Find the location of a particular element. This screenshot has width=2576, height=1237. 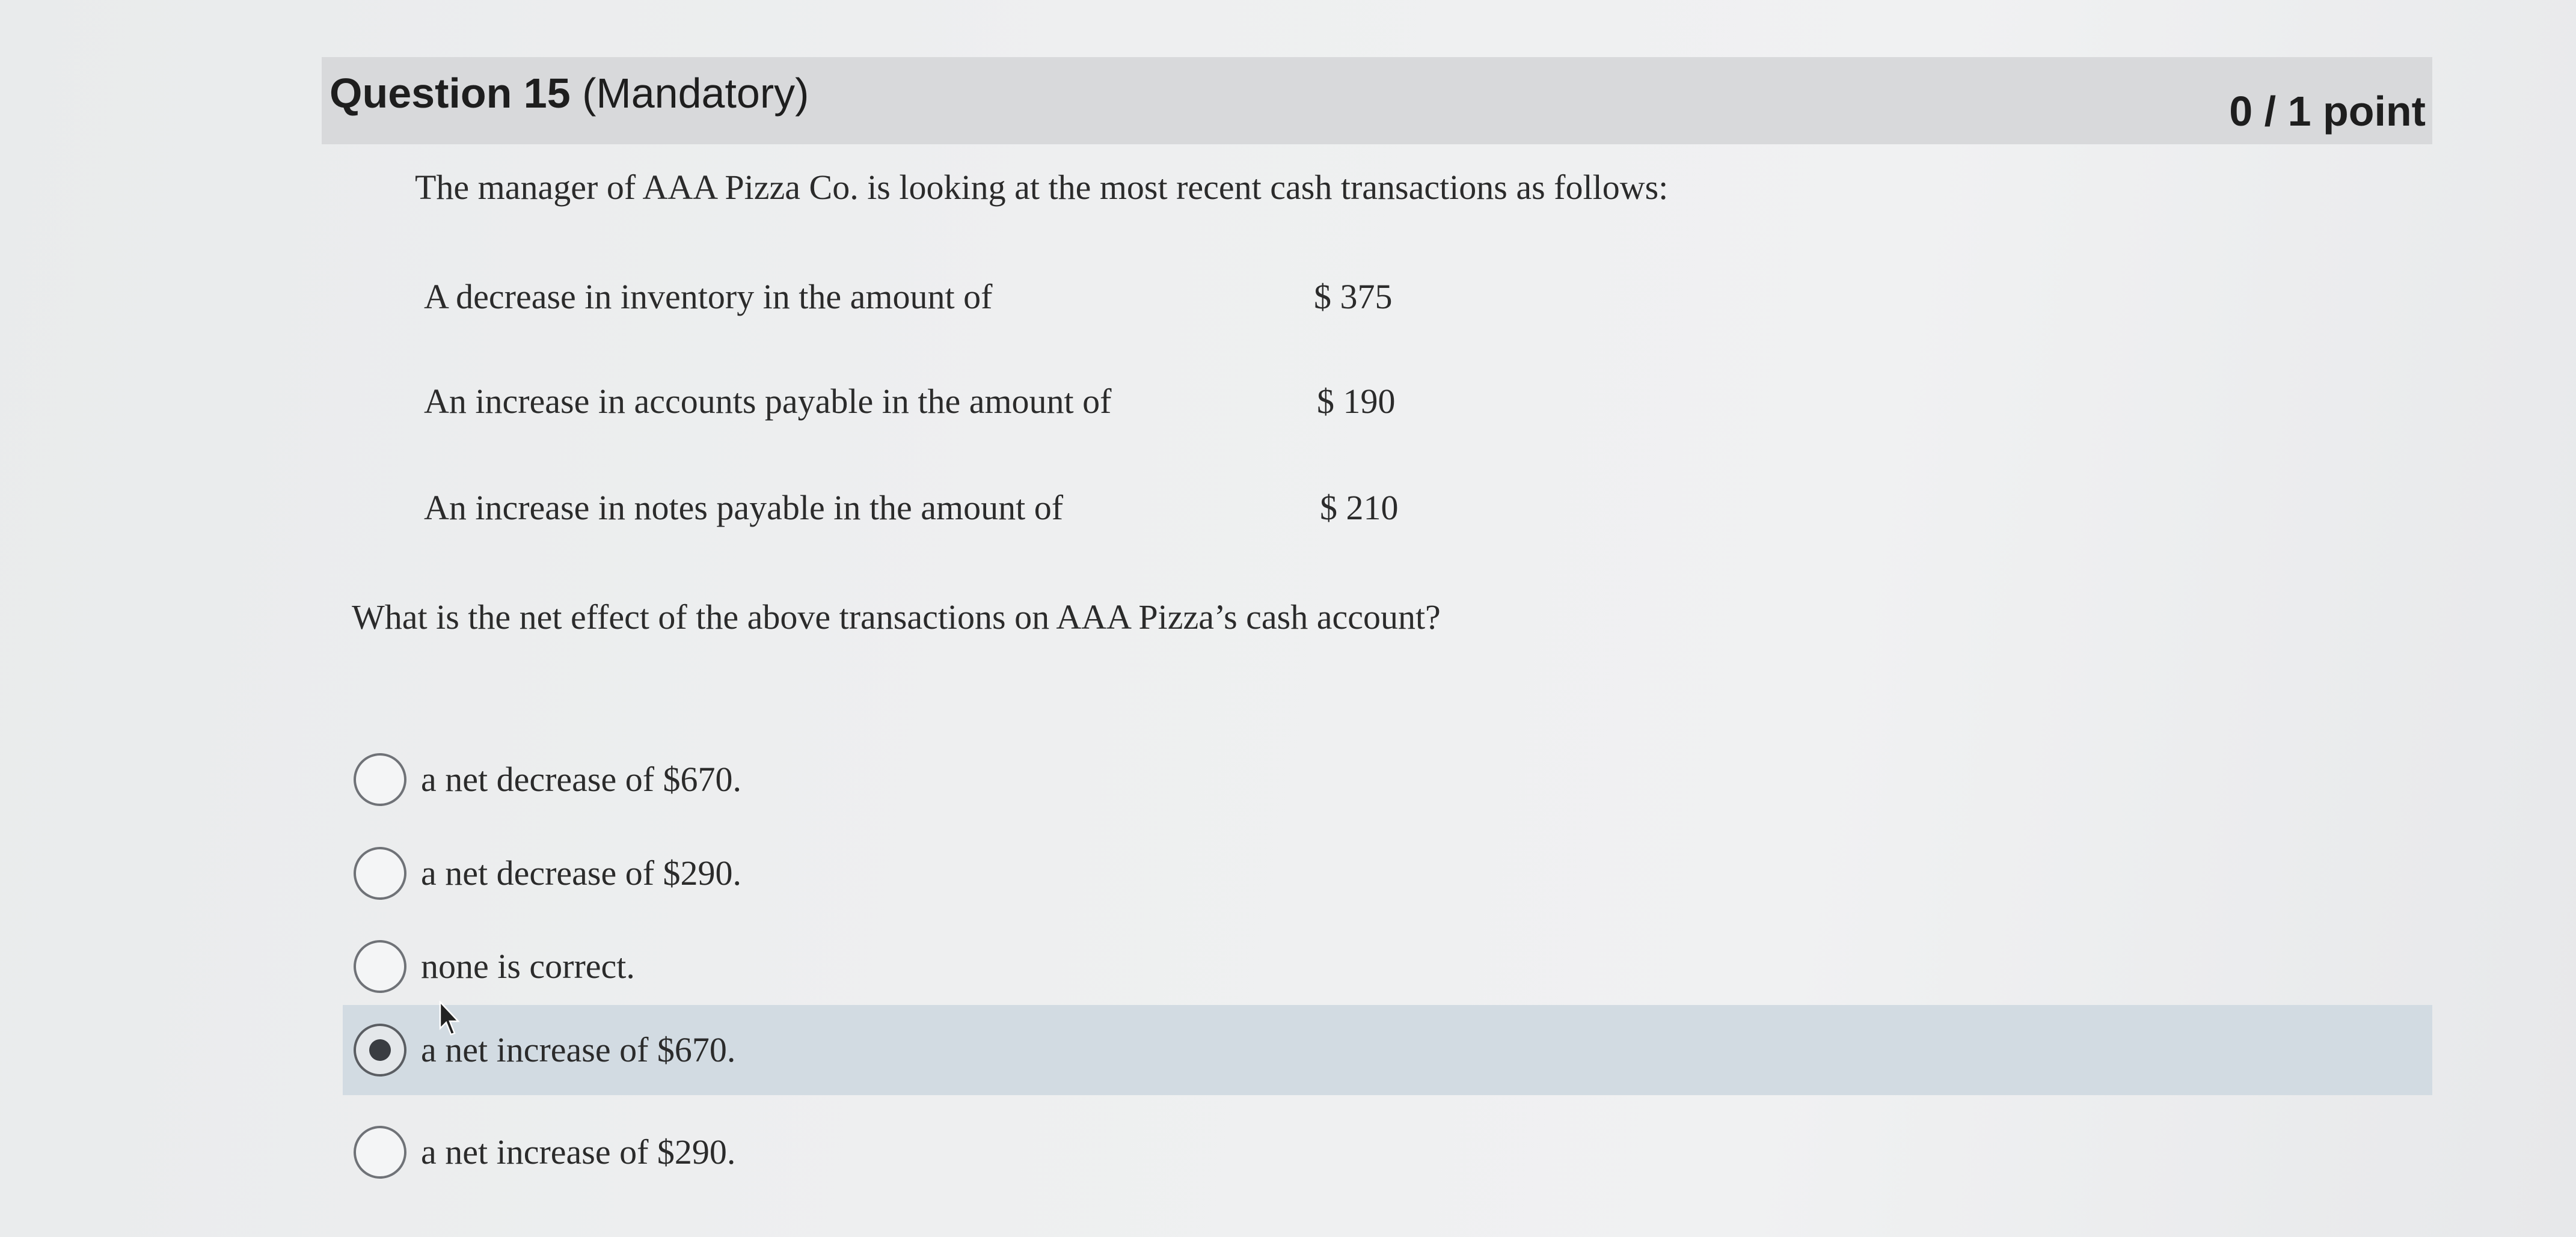

answer-option-label: a net decrease of $670. is located at coordinates (581, 780).